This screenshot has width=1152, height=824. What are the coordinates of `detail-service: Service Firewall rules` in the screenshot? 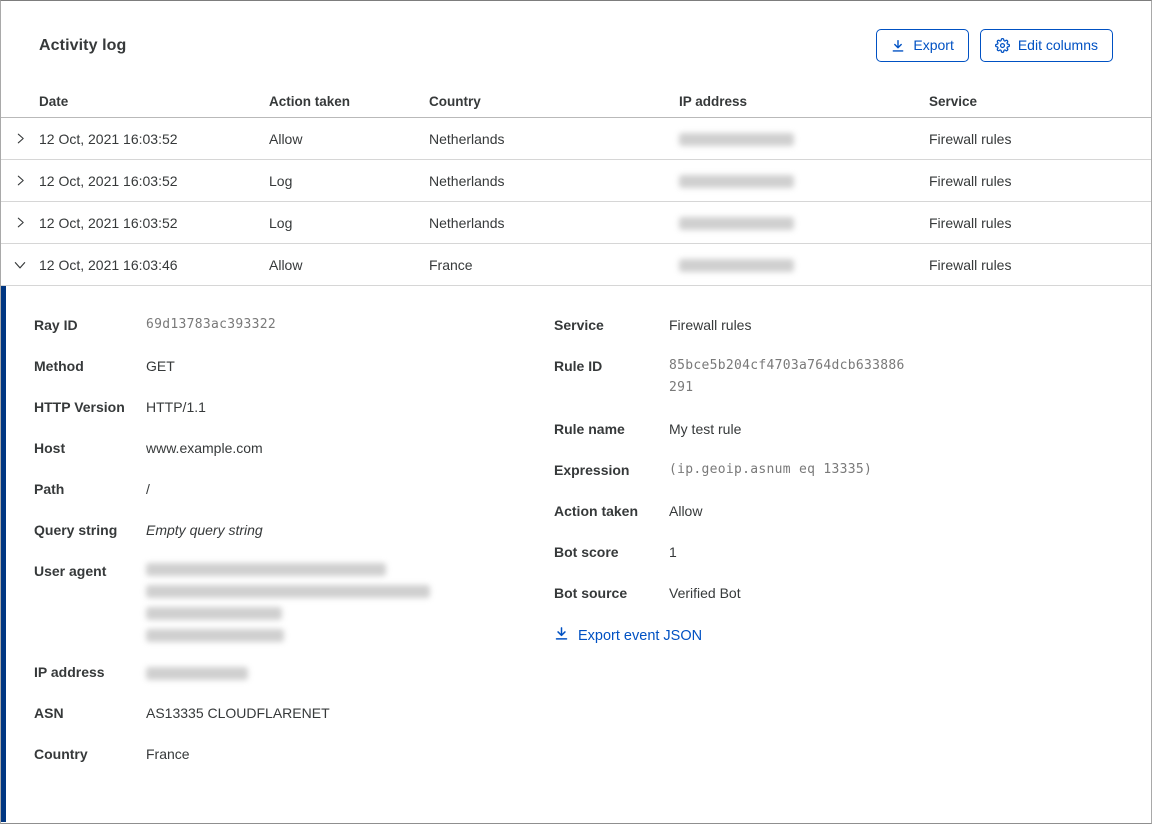 It's located at (653, 325).